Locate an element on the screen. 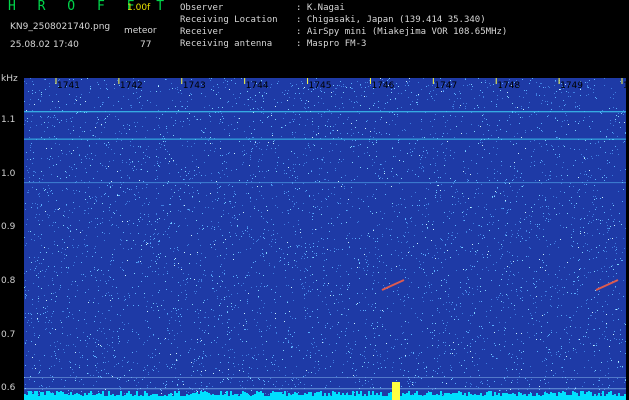 This screenshot has height=400, width=629. activity-bar is located at coordinates (325, 391).